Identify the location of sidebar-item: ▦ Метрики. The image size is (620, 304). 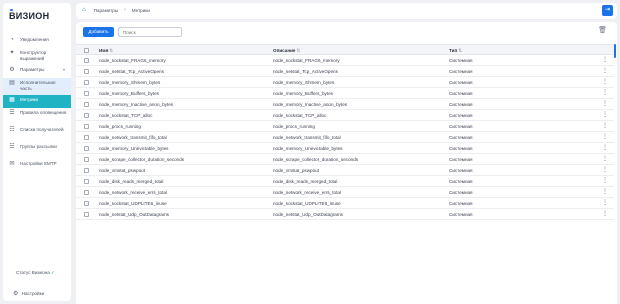
(37, 101).